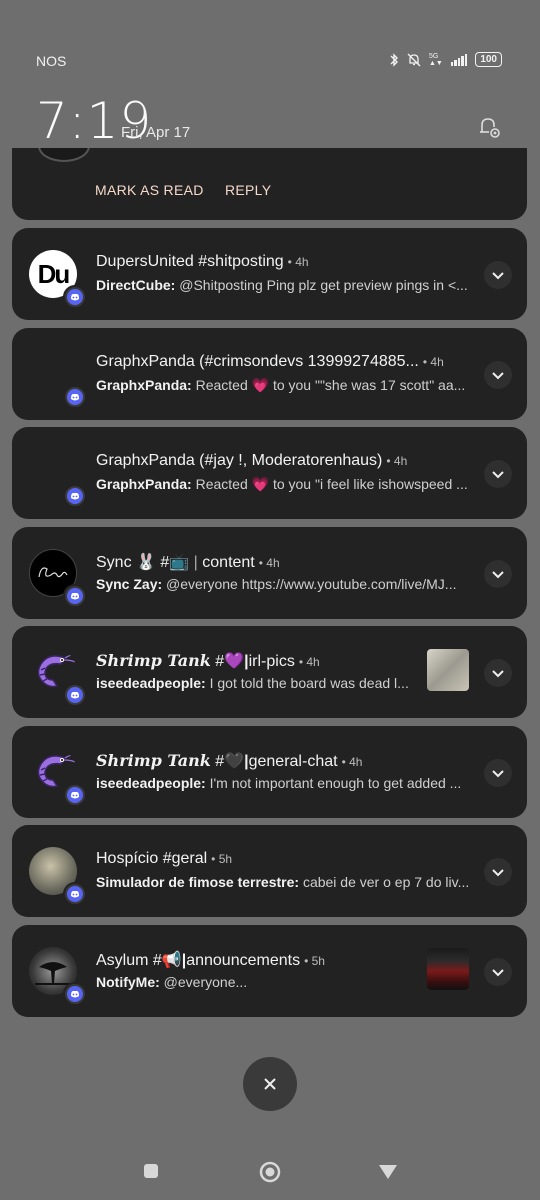 The width and height of the screenshot is (540, 1200). I want to click on clear-all-button, so click(270, 1084).